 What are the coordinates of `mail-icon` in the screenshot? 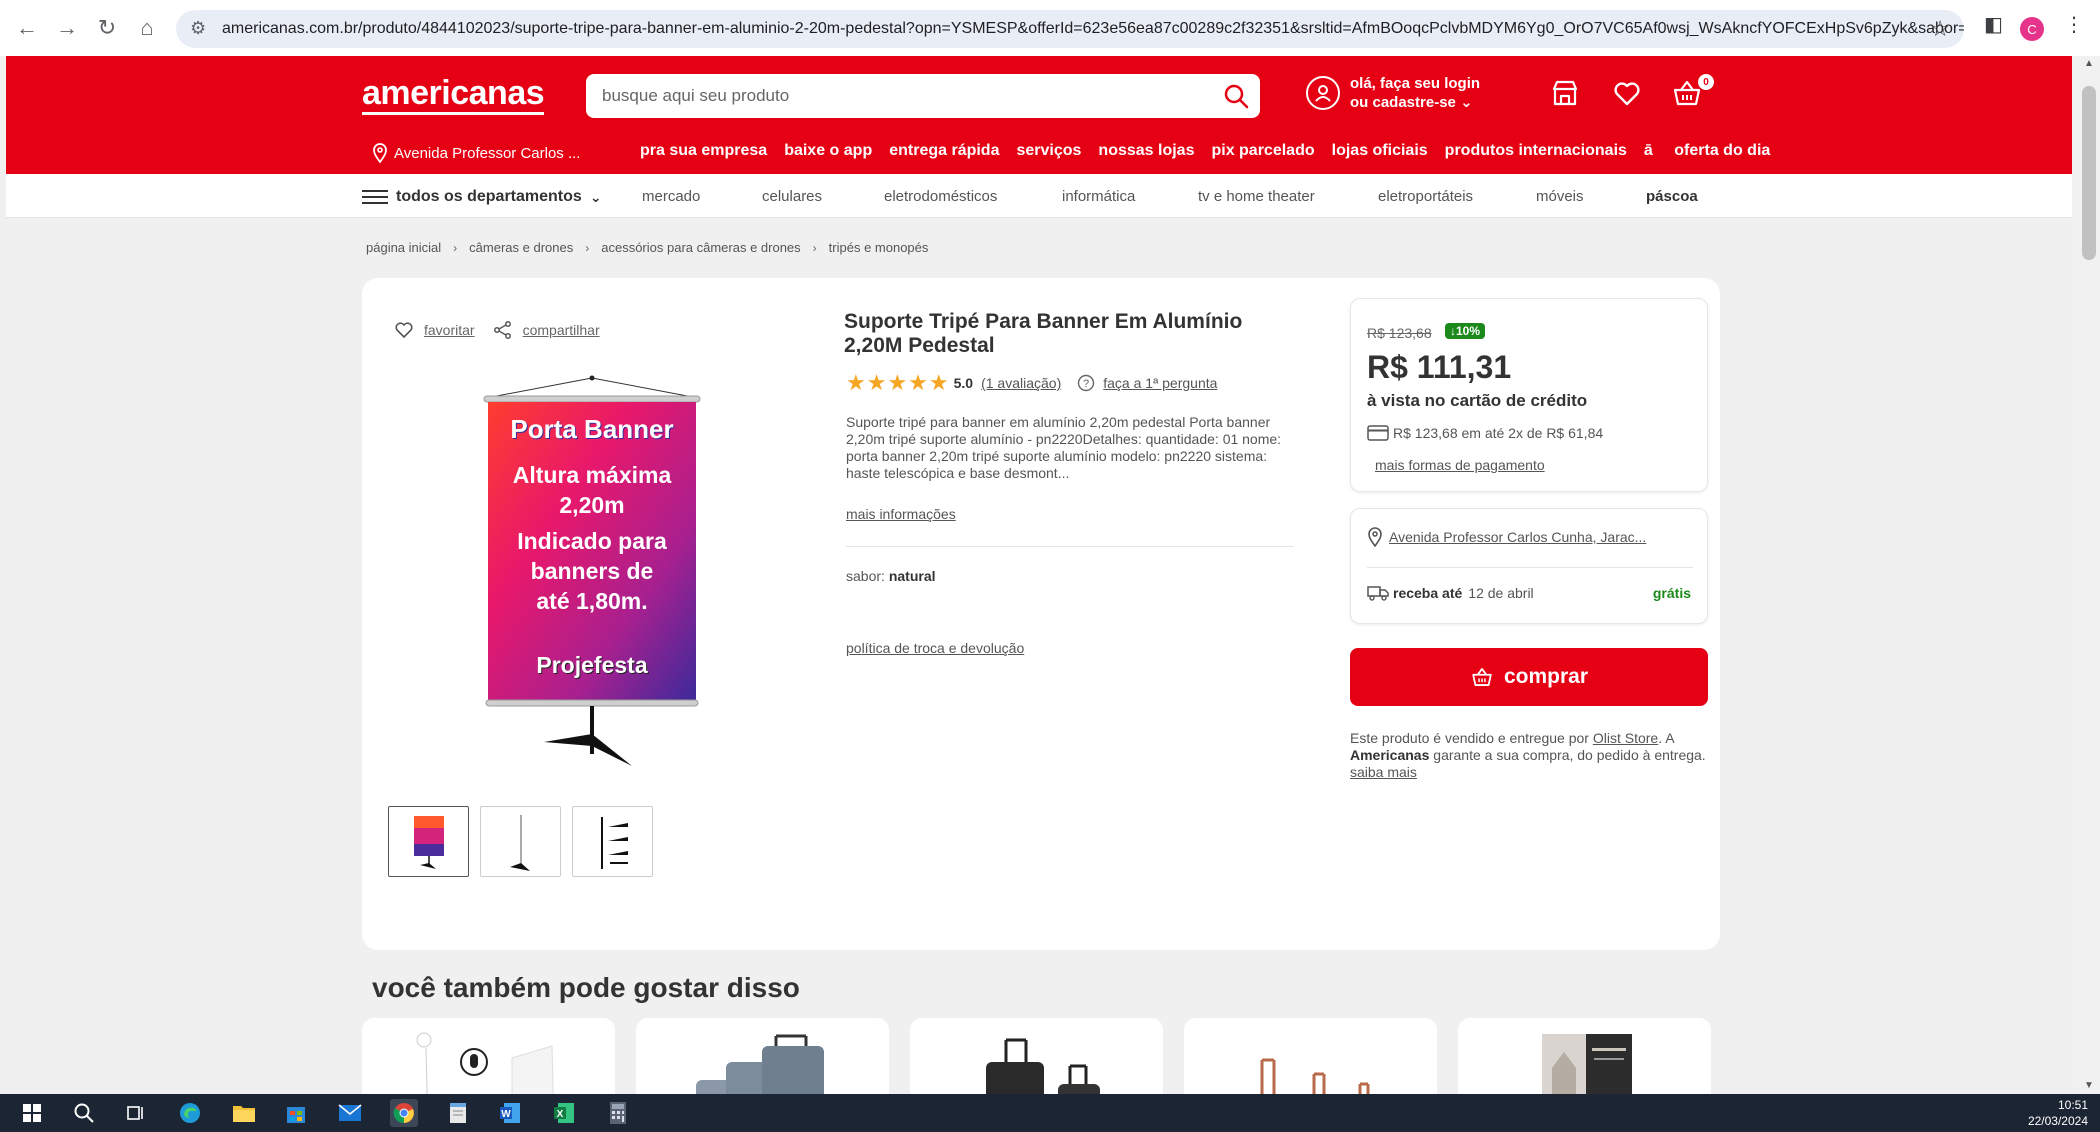 It's located at (350, 1113).